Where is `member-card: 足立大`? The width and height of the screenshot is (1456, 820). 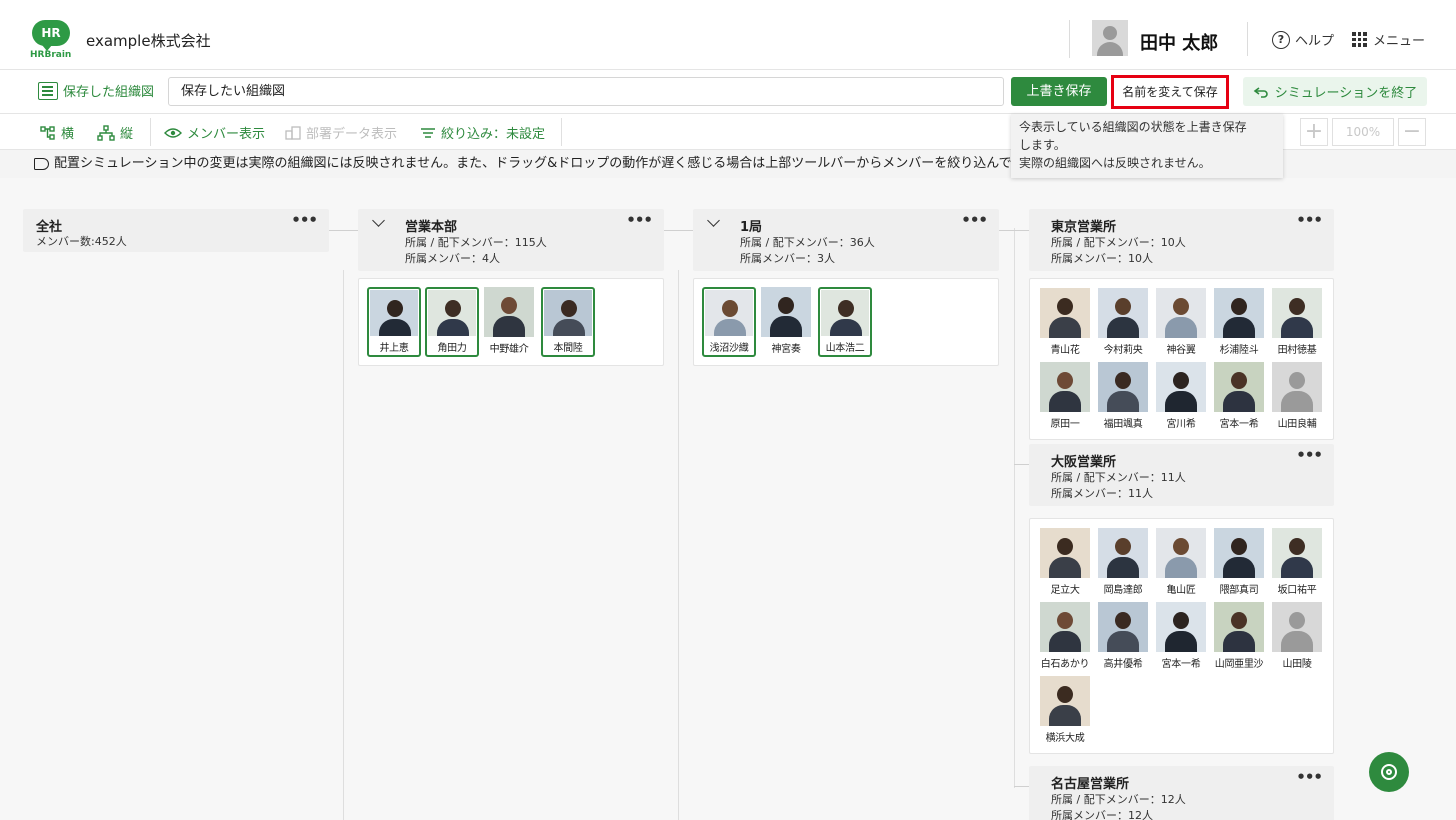 member-card: 足立大 is located at coordinates (1065, 562).